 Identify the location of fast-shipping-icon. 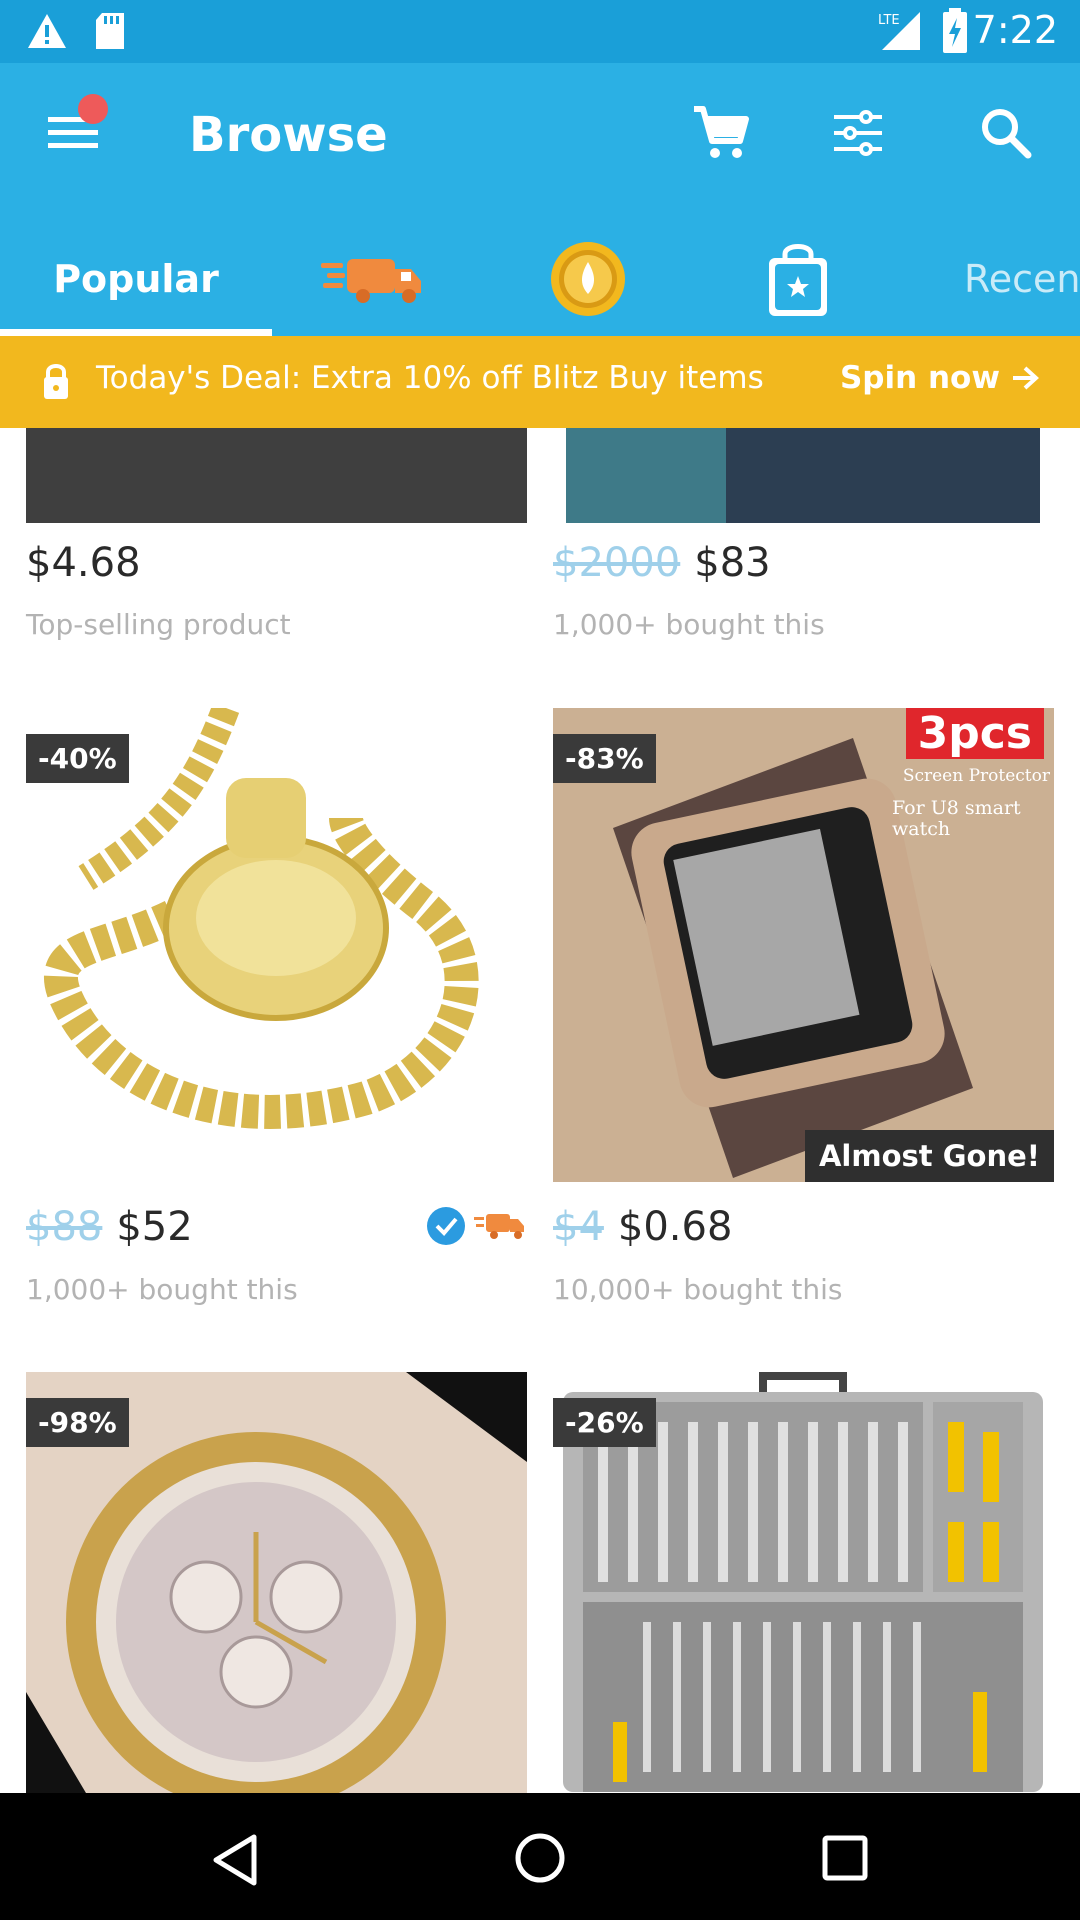
(499, 1226).